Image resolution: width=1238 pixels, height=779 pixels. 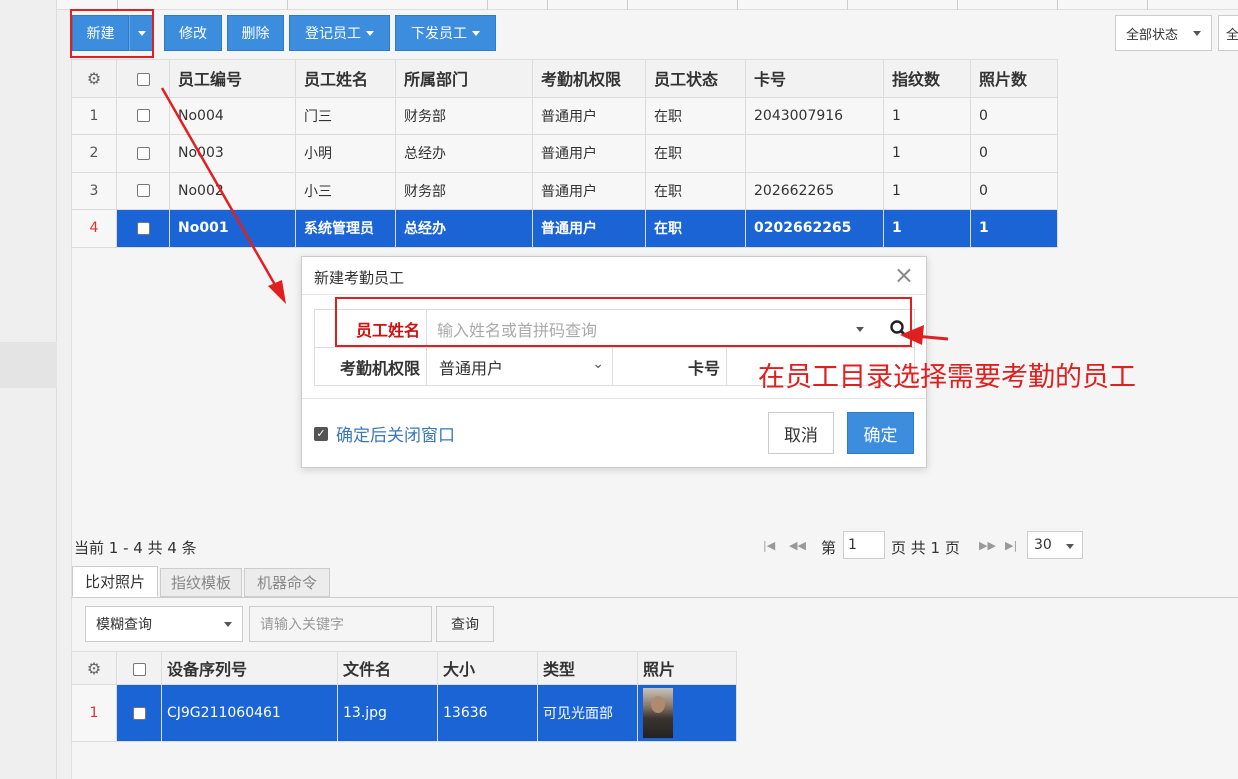 I want to click on cancel-button: 取消, so click(x=801, y=433).